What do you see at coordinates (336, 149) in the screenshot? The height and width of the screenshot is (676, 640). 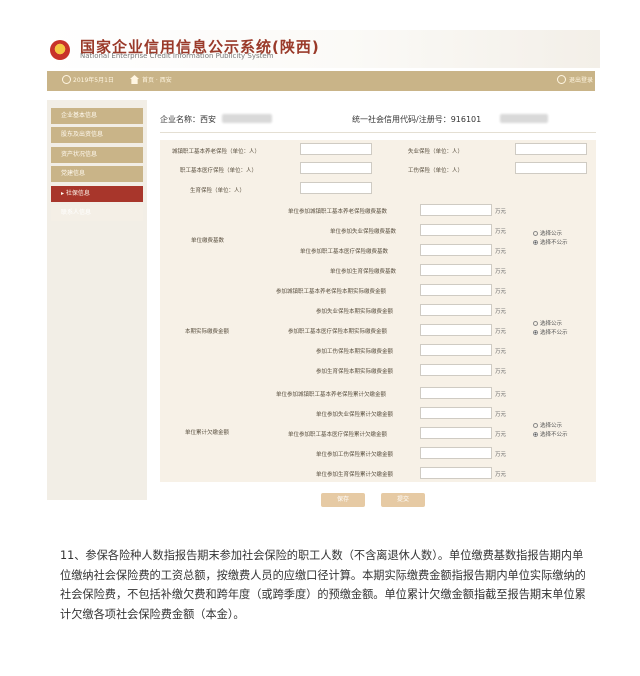 I see `pension-headcount-input` at bounding box center [336, 149].